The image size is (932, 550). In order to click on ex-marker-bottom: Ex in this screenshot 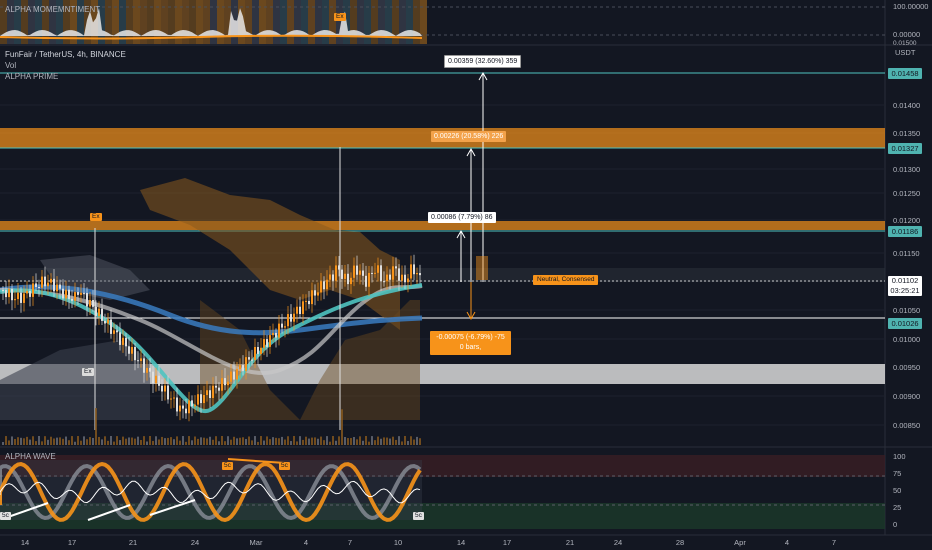, I will do `click(88, 372)`.